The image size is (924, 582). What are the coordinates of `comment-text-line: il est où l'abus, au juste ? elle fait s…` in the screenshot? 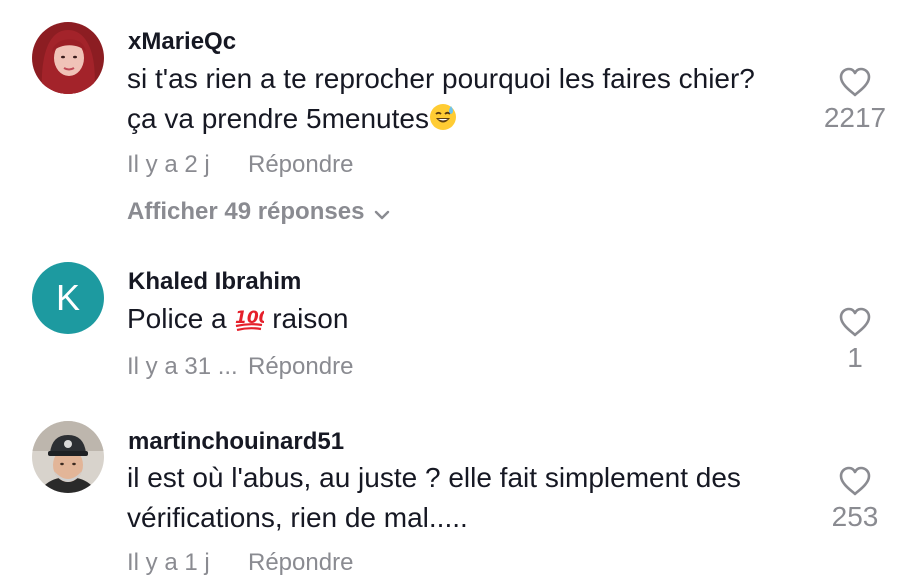 It's located at (434, 477).